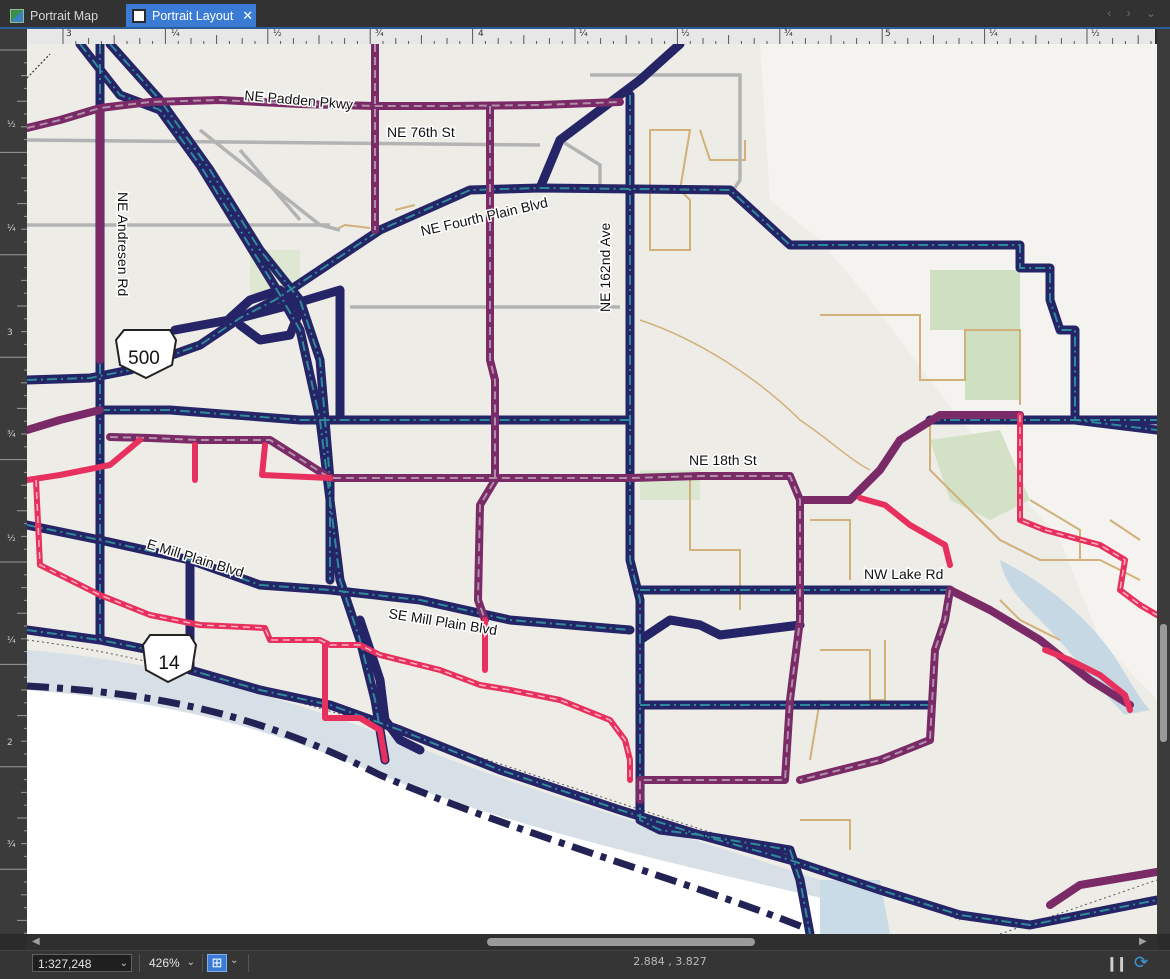 This screenshot has height=979, width=1170. Describe the element at coordinates (903, 574) in the screenshot. I see `road-label: NW Lake Rd` at that location.